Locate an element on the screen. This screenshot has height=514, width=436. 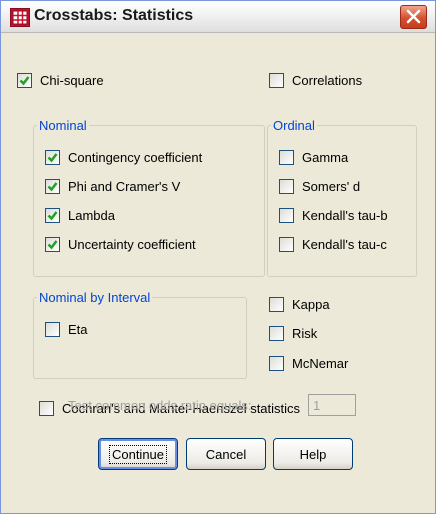
nominal-title: Nominal is located at coordinates (63, 125).